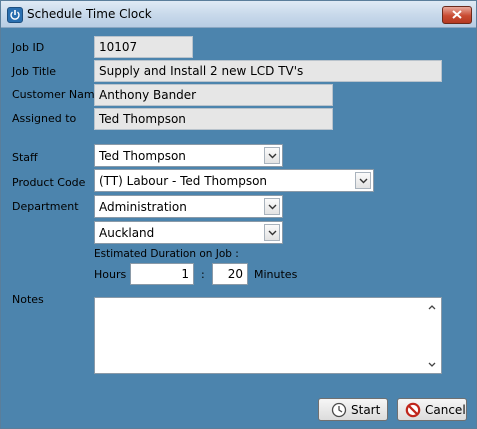 The height and width of the screenshot is (429, 477). Describe the element at coordinates (25, 157) in the screenshot. I see `staff-label: Staff` at that location.